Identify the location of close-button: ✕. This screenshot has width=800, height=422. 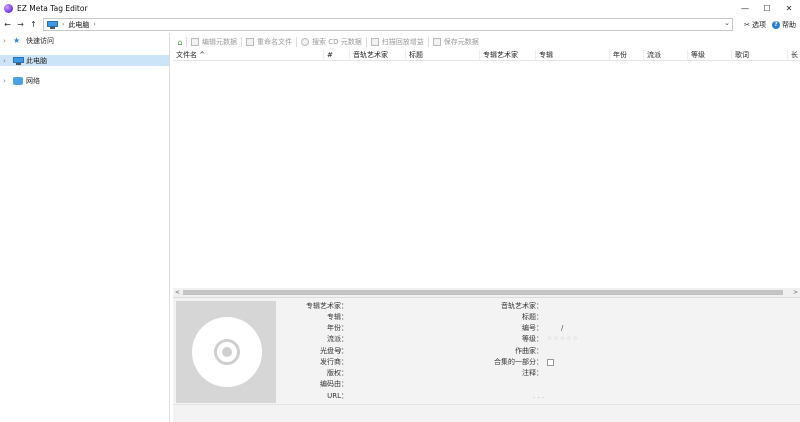
(789, 8).